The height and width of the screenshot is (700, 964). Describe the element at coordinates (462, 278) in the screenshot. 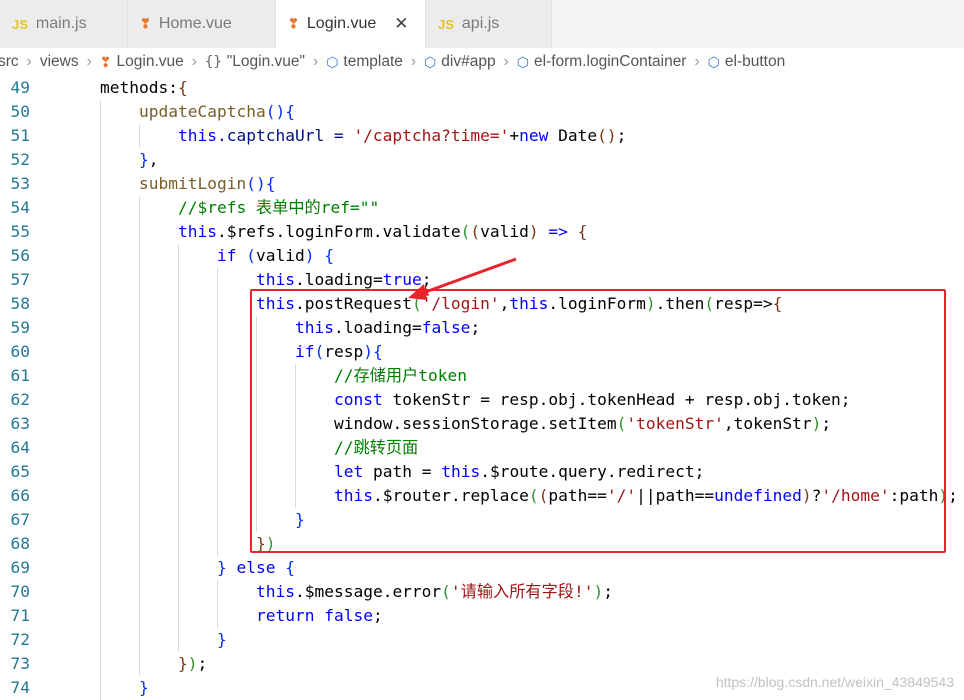

I see `annotation-arrow-icon` at that location.